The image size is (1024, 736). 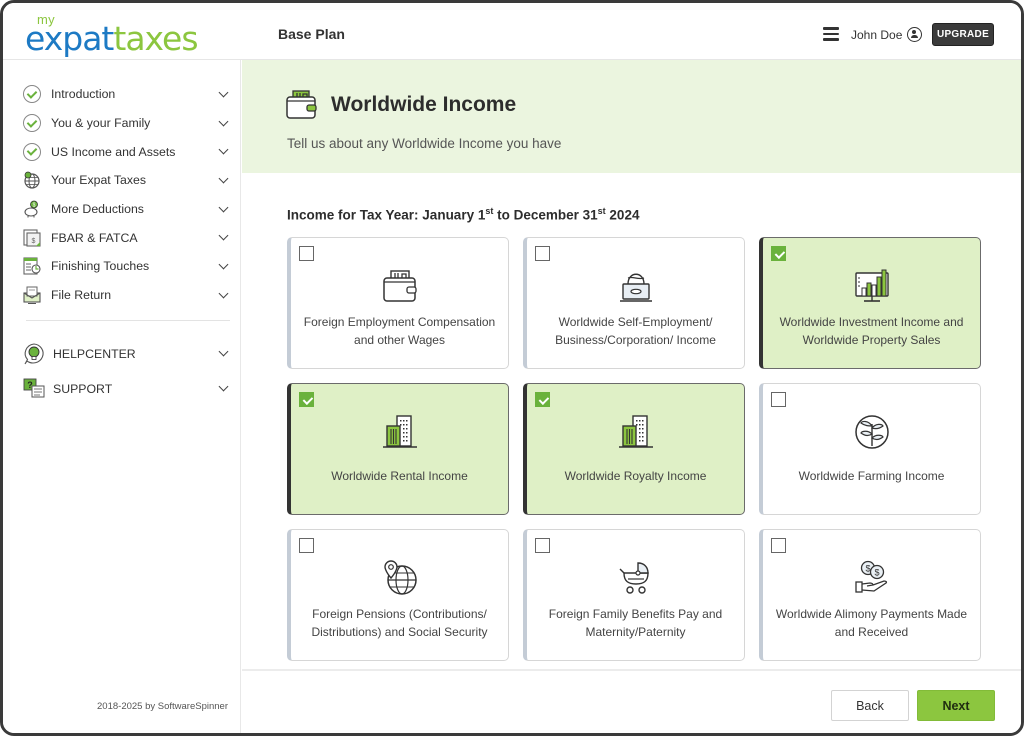 I want to click on user-menu: John Doe, so click(x=887, y=34).